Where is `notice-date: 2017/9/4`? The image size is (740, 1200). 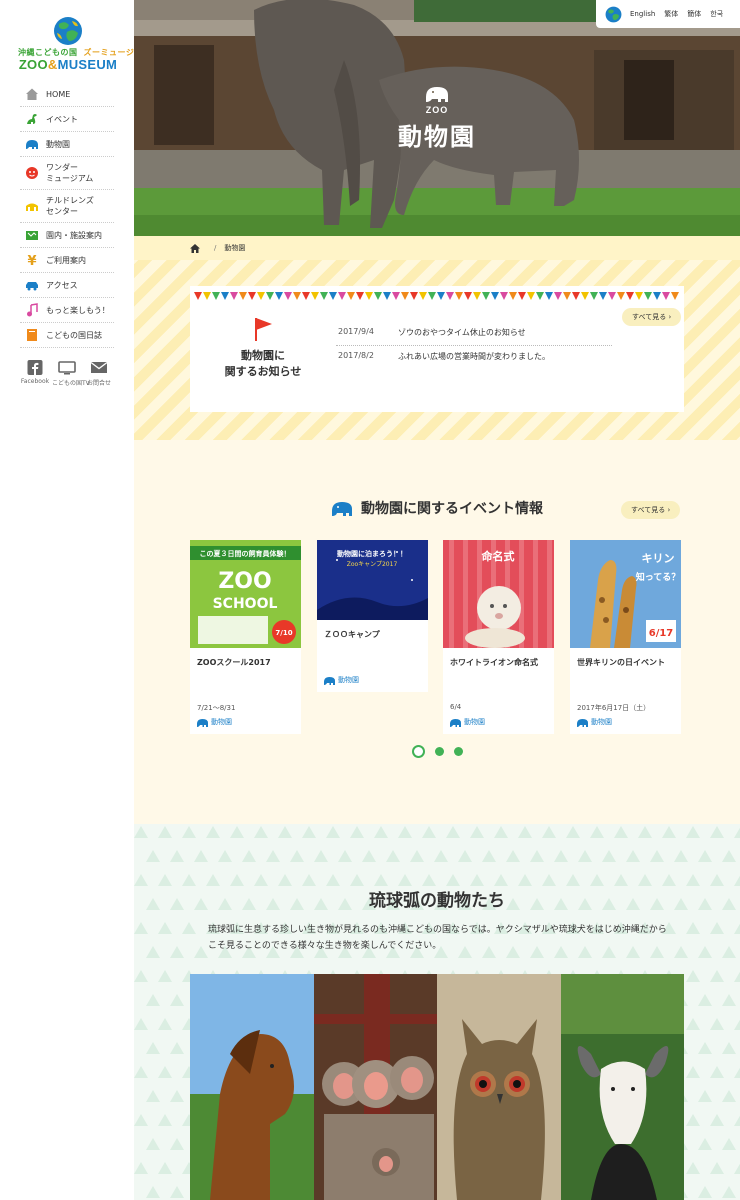
notice-date: 2017/9/4 is located at coordinates (356, 331).